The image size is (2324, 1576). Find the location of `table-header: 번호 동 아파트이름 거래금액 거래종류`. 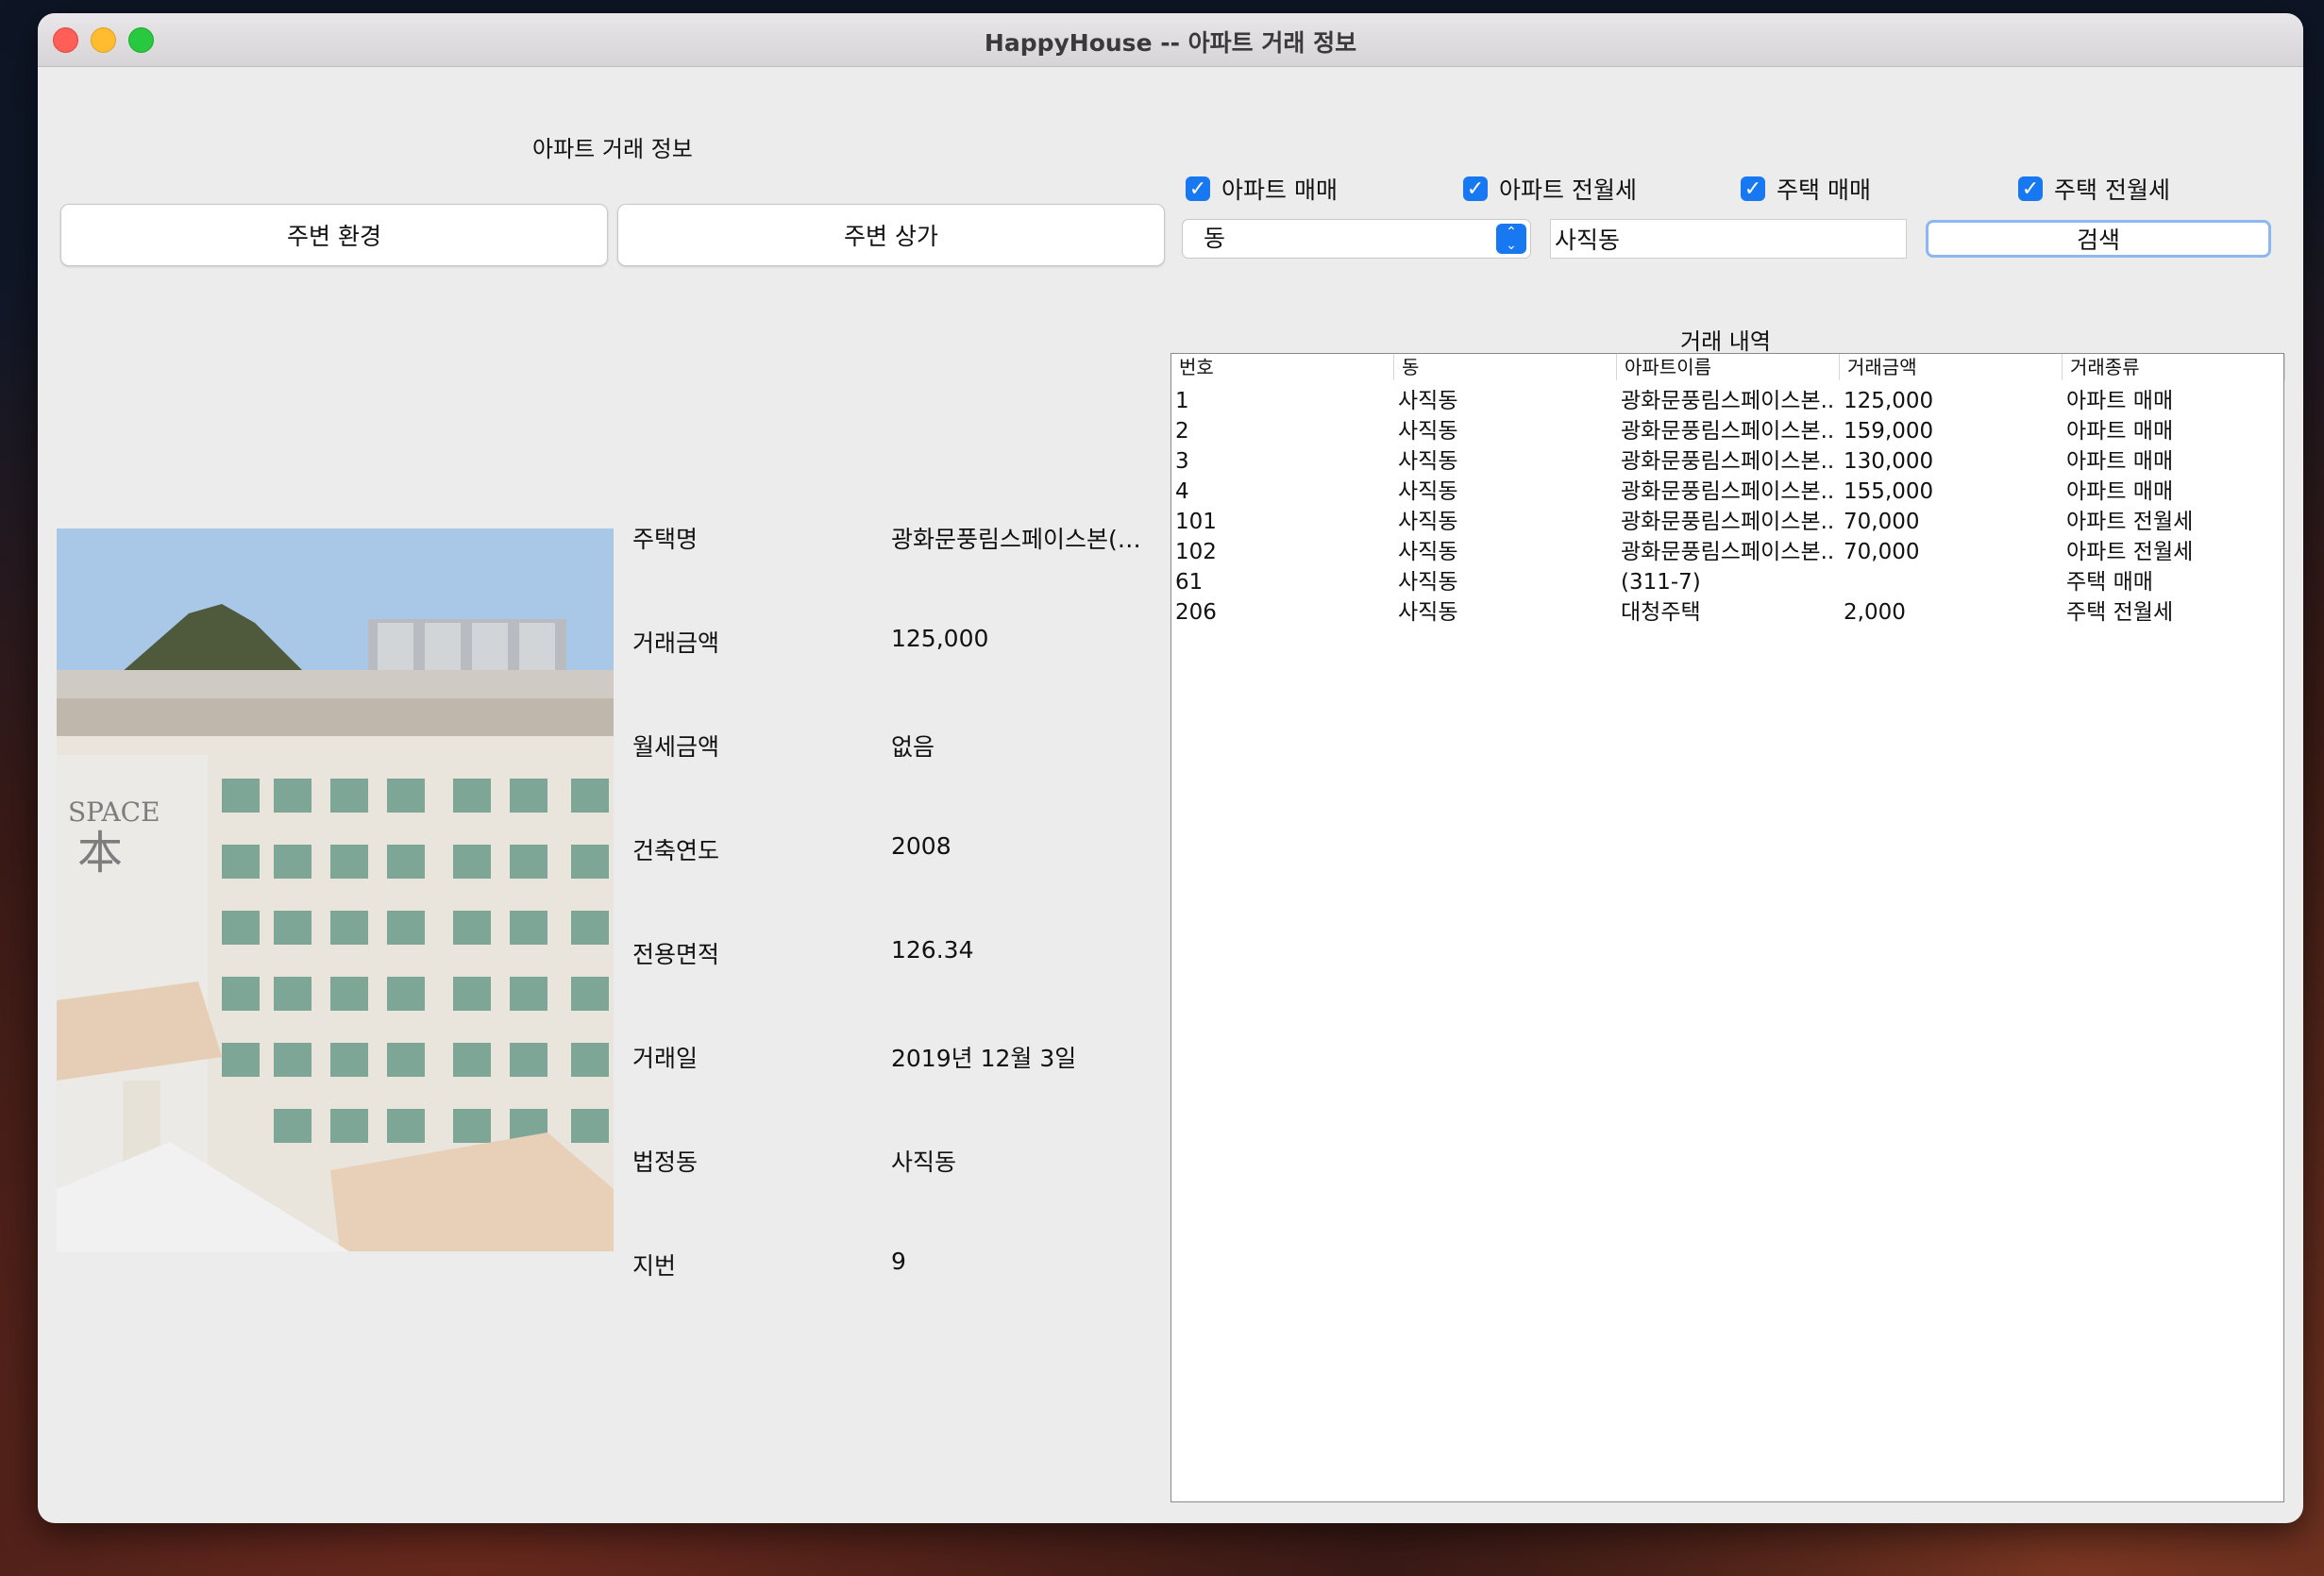

table-header: 번호 동 아파트이름 거래금액 거래종류 is located at coordinates (1728, 368).